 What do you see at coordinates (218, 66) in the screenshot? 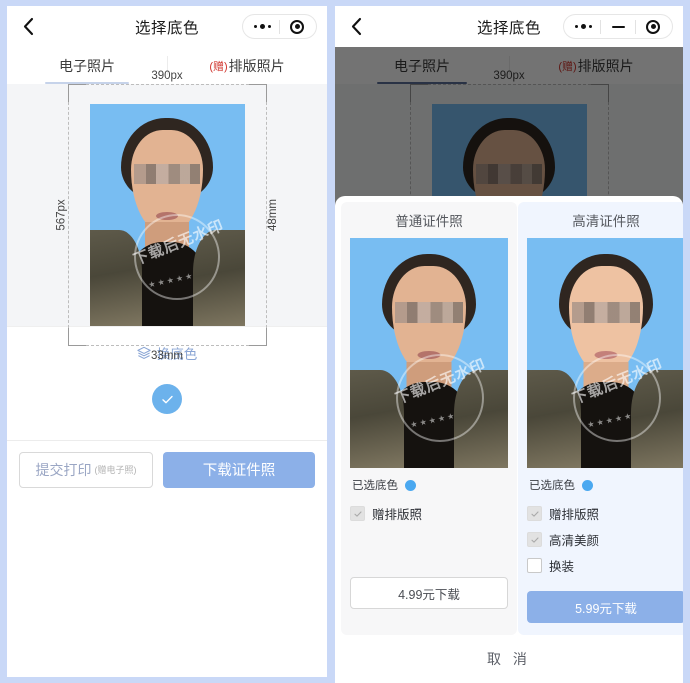
I see `tab-layout-gift-badge: (赠)` at bounding box center [218, 66].